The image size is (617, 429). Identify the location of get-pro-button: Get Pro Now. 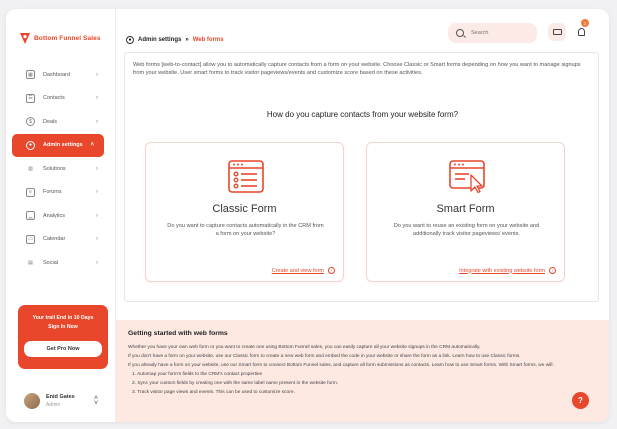
(63, 349).